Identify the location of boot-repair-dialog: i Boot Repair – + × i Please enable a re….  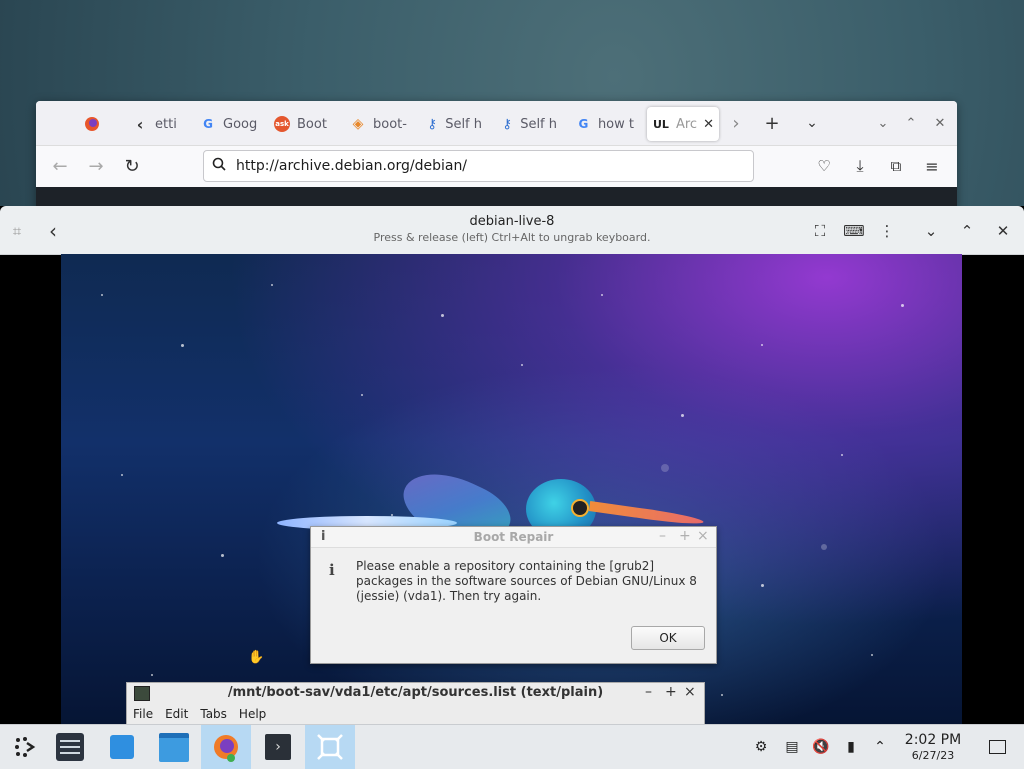
(513, 595).